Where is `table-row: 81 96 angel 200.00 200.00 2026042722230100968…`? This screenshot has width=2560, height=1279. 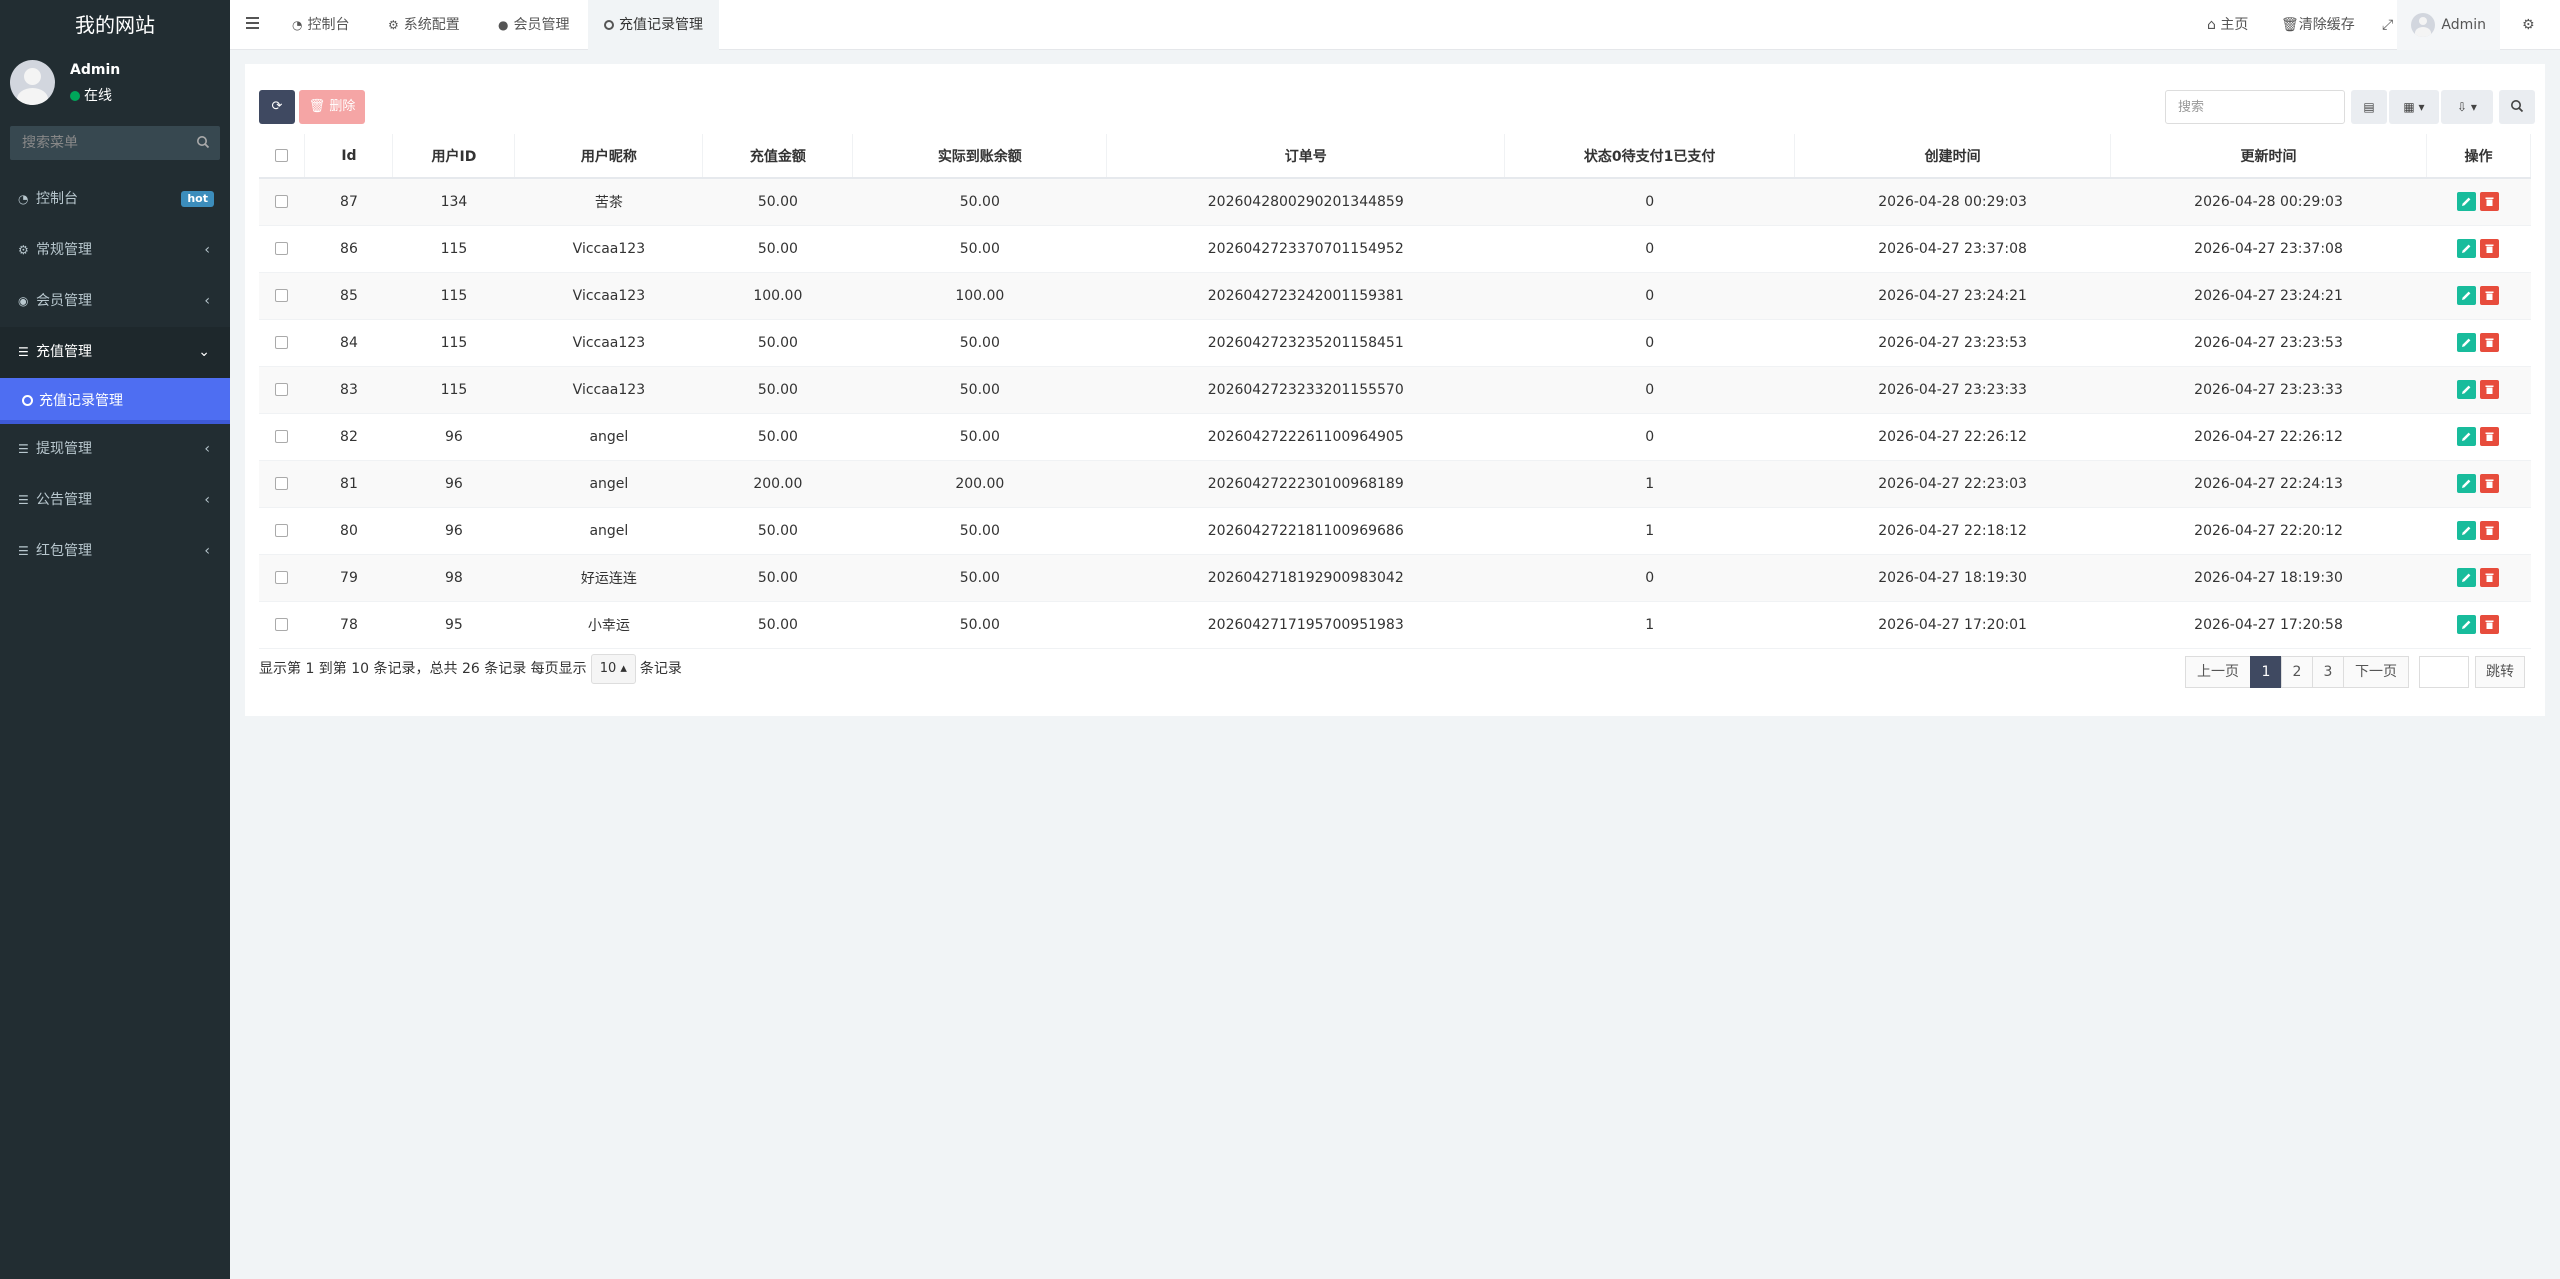 table-row: 81 96 angel 200.00 200.00 2026042722230100968… is located at coordinates (1395, 484).